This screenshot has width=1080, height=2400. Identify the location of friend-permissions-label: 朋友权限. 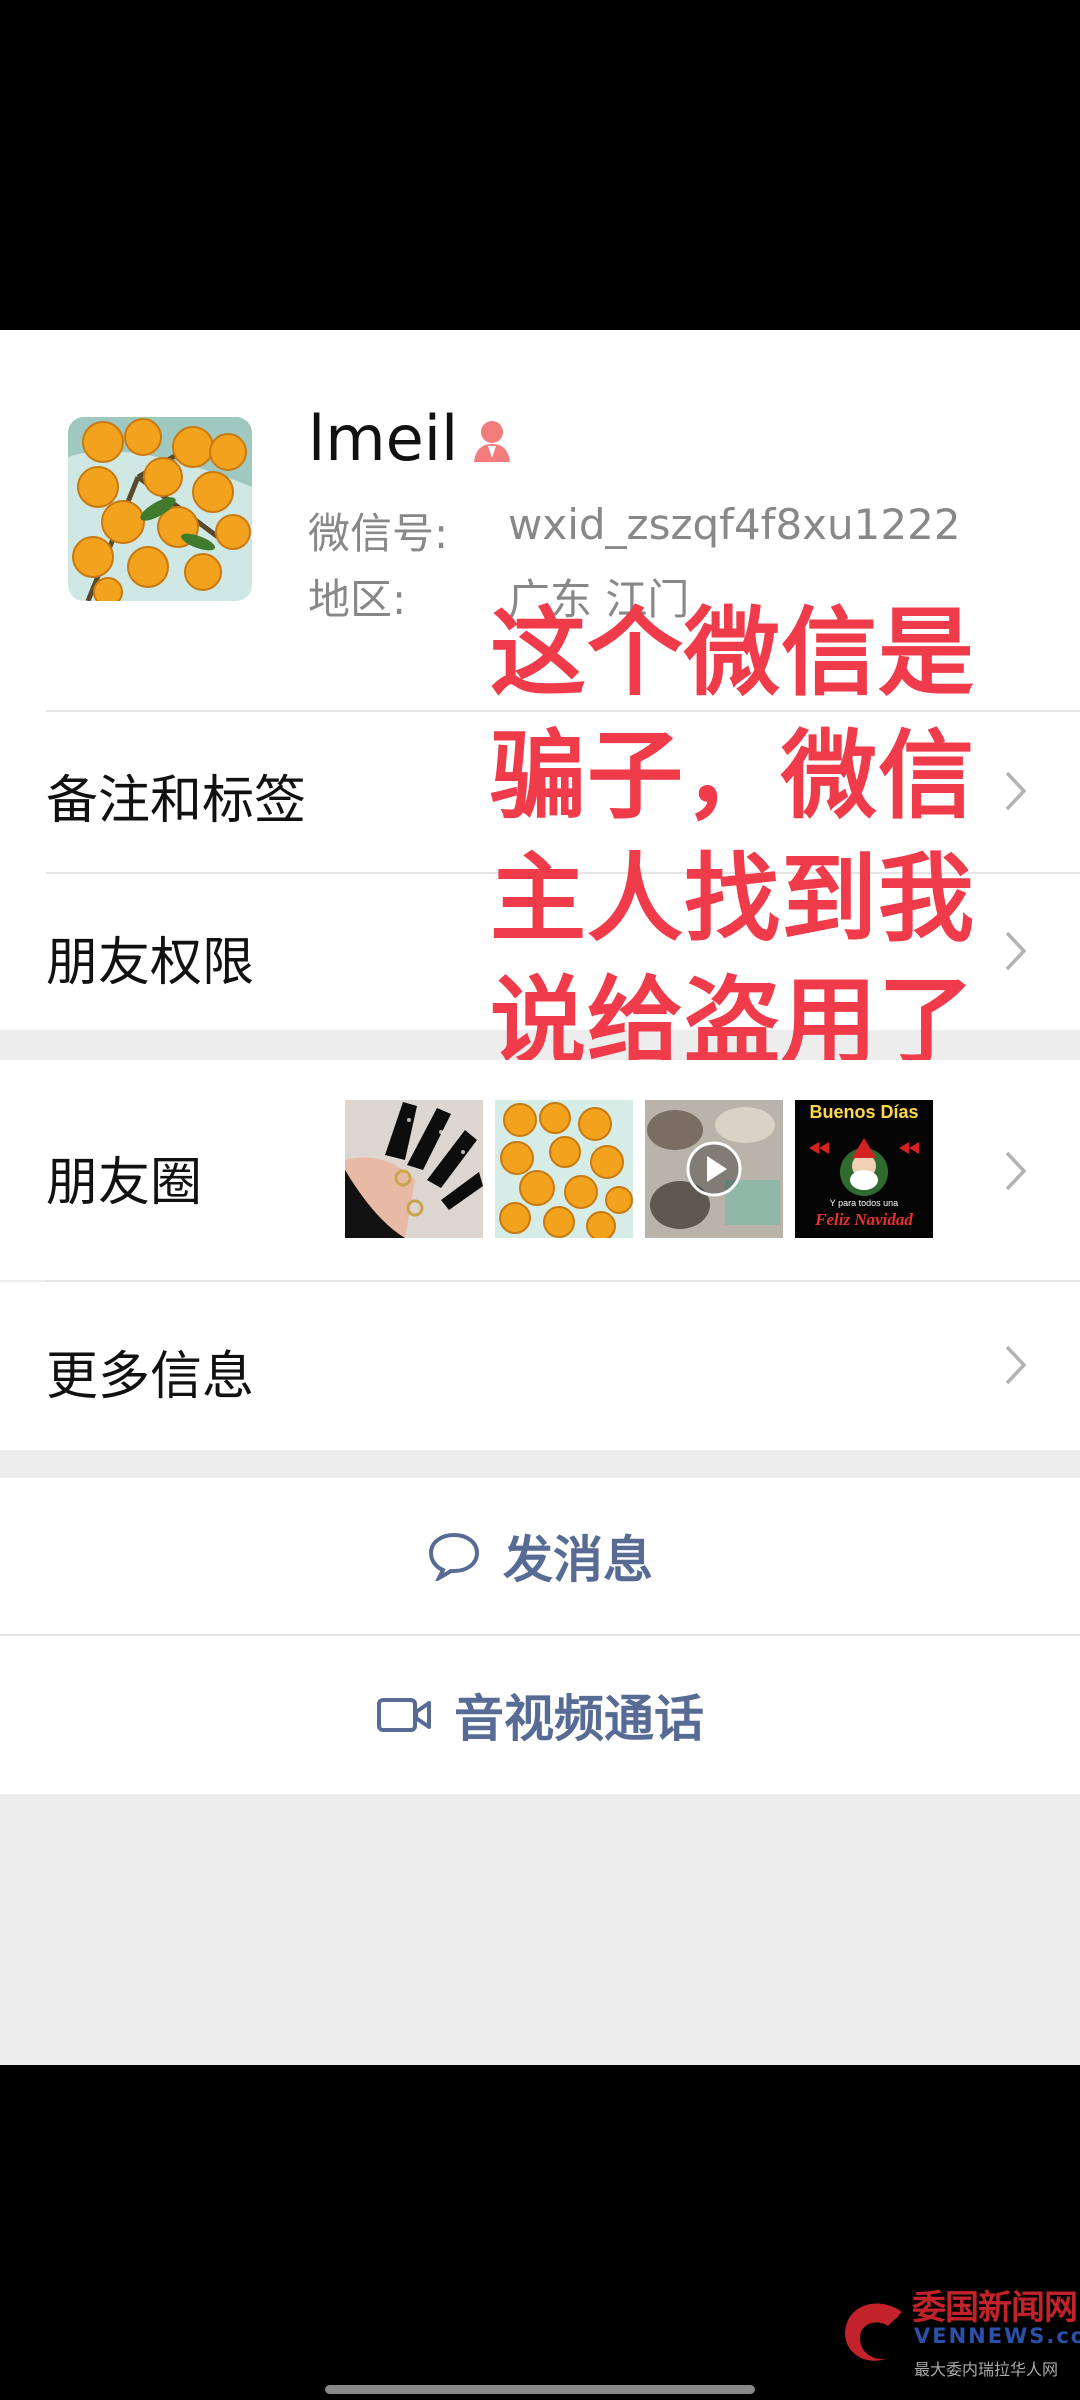
(150, 963).